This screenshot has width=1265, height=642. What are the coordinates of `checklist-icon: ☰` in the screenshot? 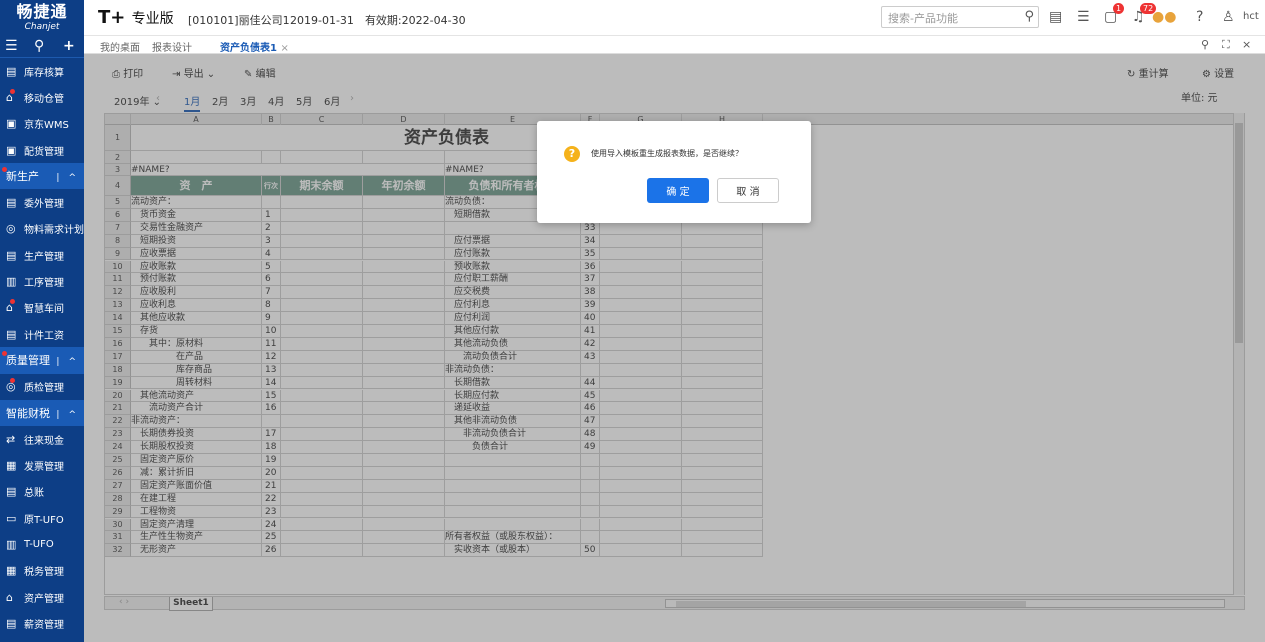 It's located at (1083, 17).